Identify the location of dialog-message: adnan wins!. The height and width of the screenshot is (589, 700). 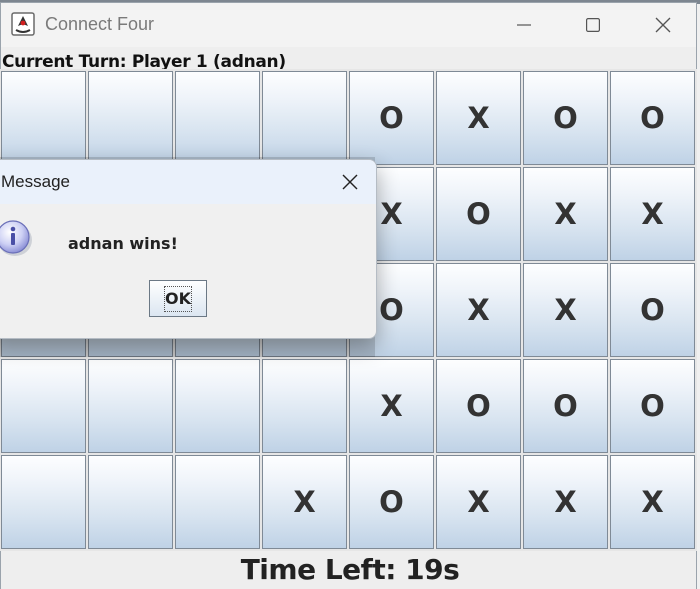
(123, 243).